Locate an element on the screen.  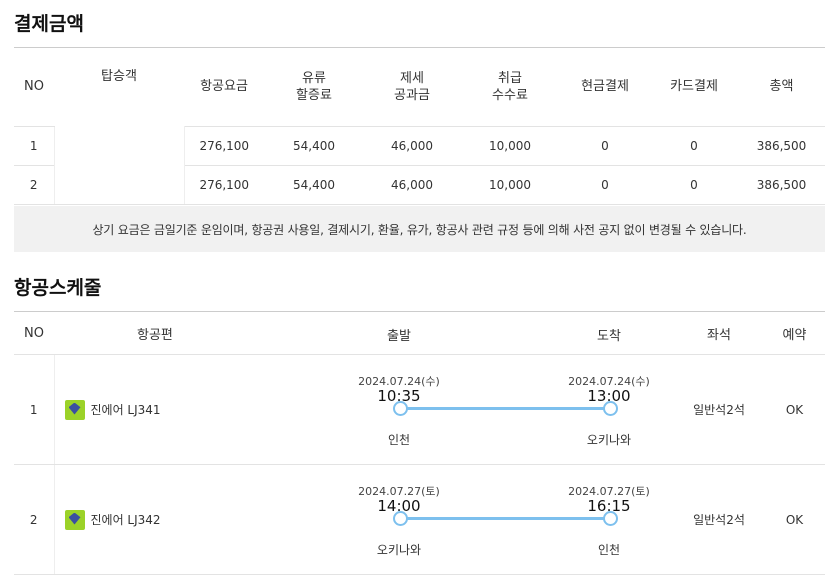
col-arrive: 도착 is located at coordinates (609, 336).